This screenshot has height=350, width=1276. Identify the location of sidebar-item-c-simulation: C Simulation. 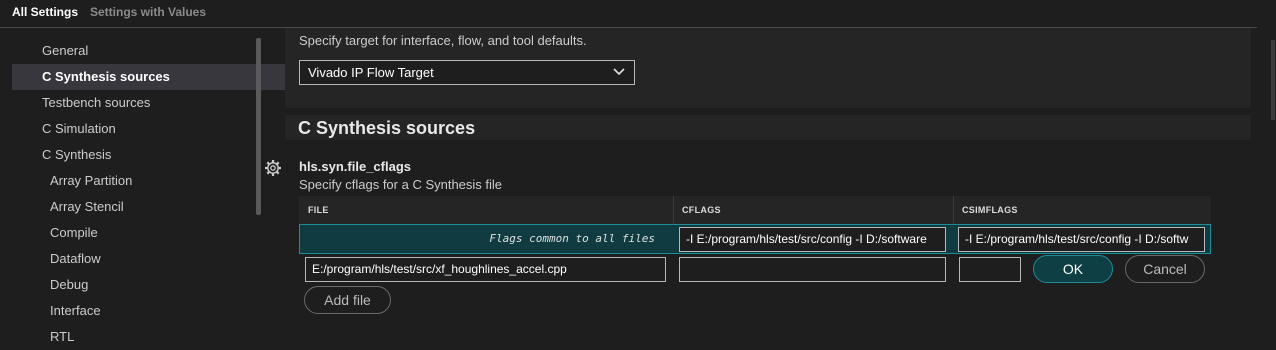
(149, 129).